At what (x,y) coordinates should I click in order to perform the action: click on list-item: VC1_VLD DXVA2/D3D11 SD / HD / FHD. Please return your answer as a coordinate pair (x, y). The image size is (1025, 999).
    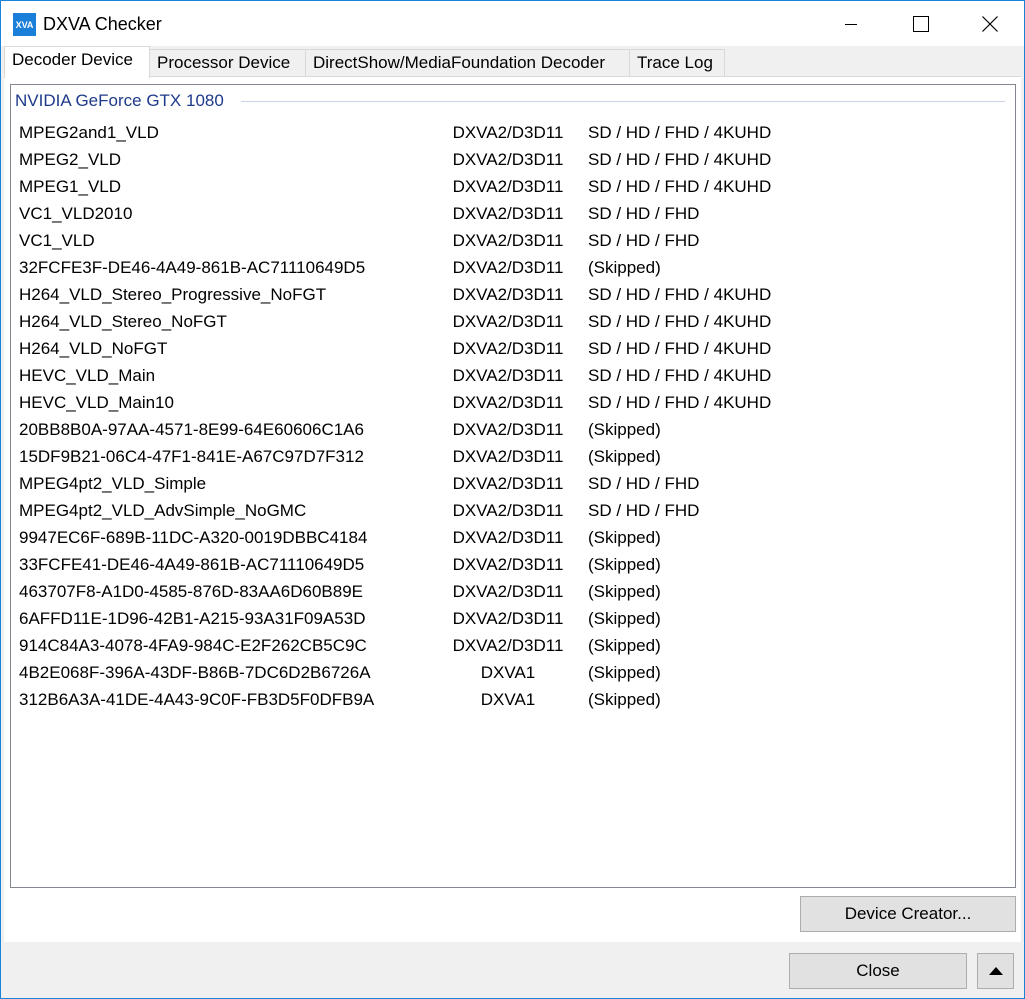
    Looking at the image, I should click on (513, 240).